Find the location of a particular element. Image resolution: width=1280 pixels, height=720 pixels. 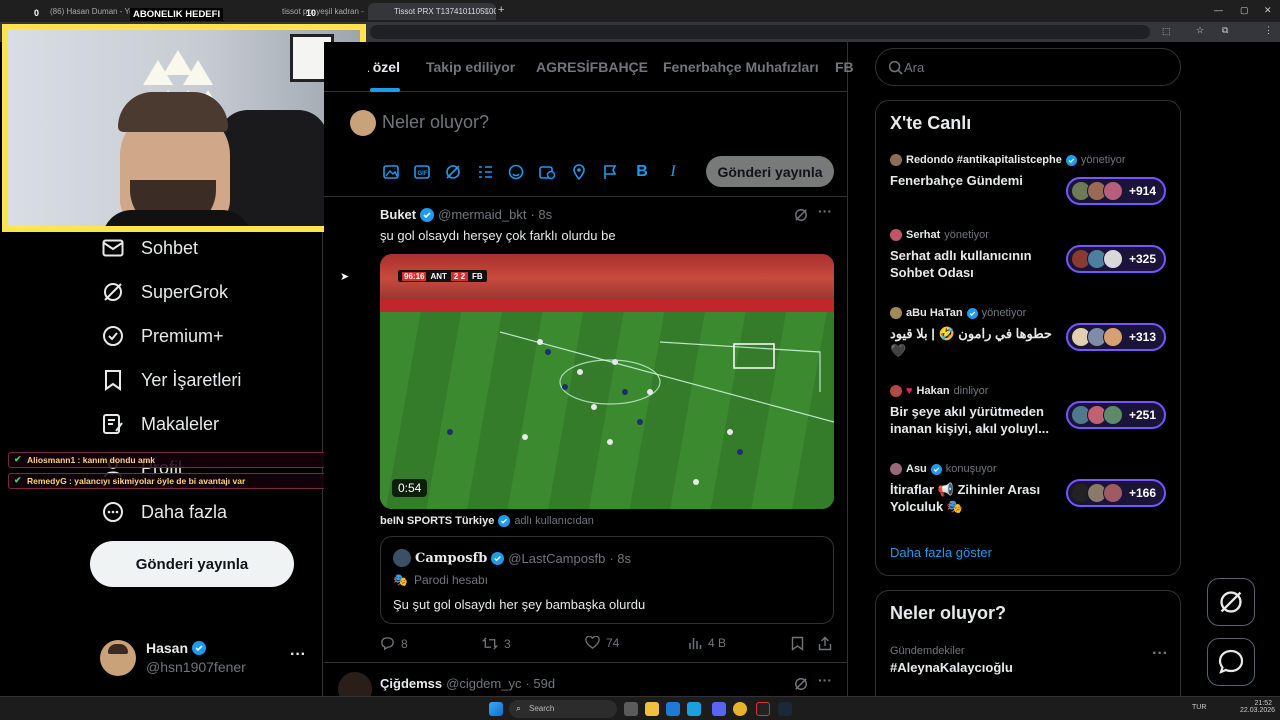

nav-item-more: Daha fazla is located at coordinates (163, 512).